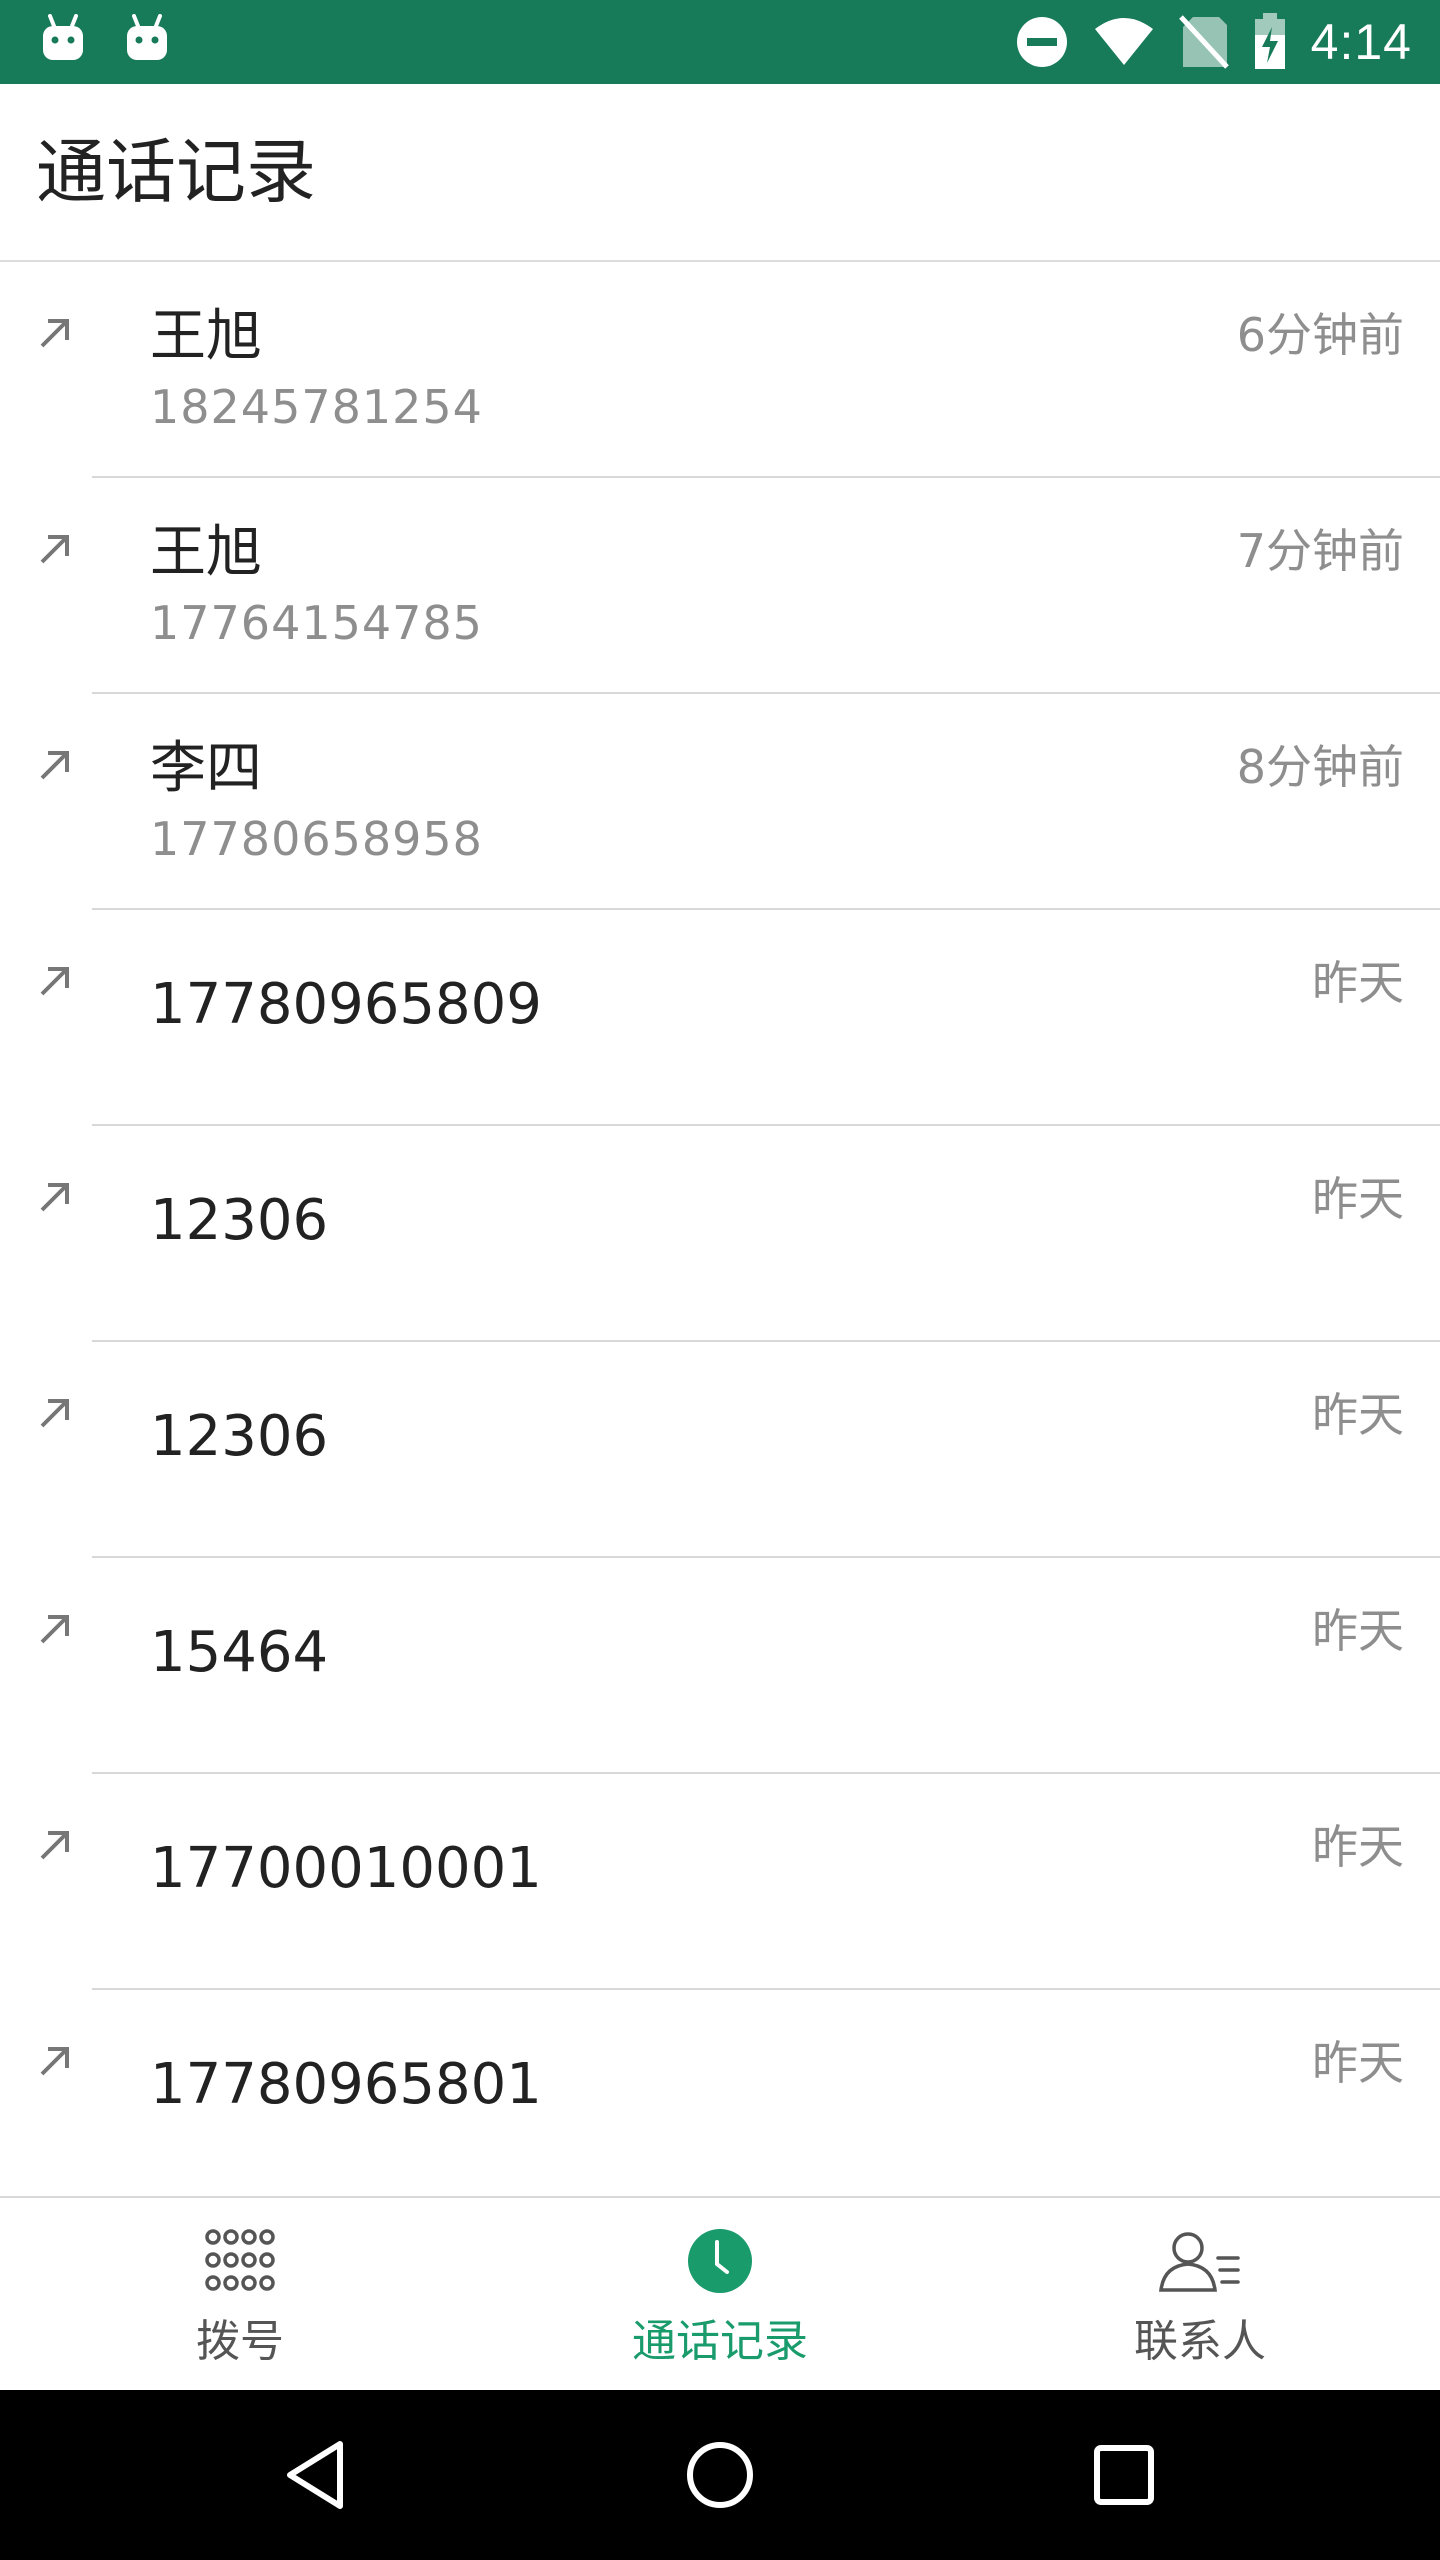 This screenshot has width=1440, height=2560. I want to click on tab-label: 拨号, so click(240, 2341).